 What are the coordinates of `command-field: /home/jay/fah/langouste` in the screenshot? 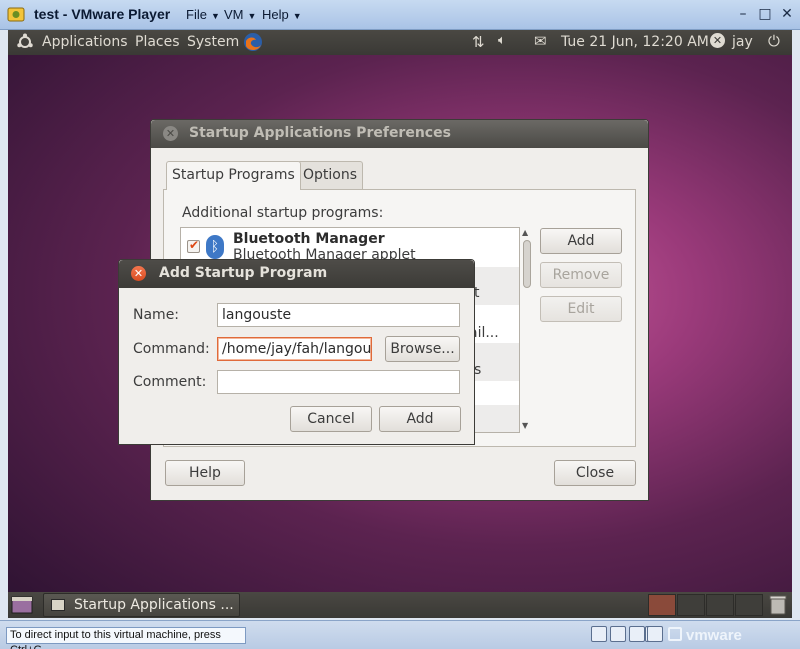 It's located at (294, 349).